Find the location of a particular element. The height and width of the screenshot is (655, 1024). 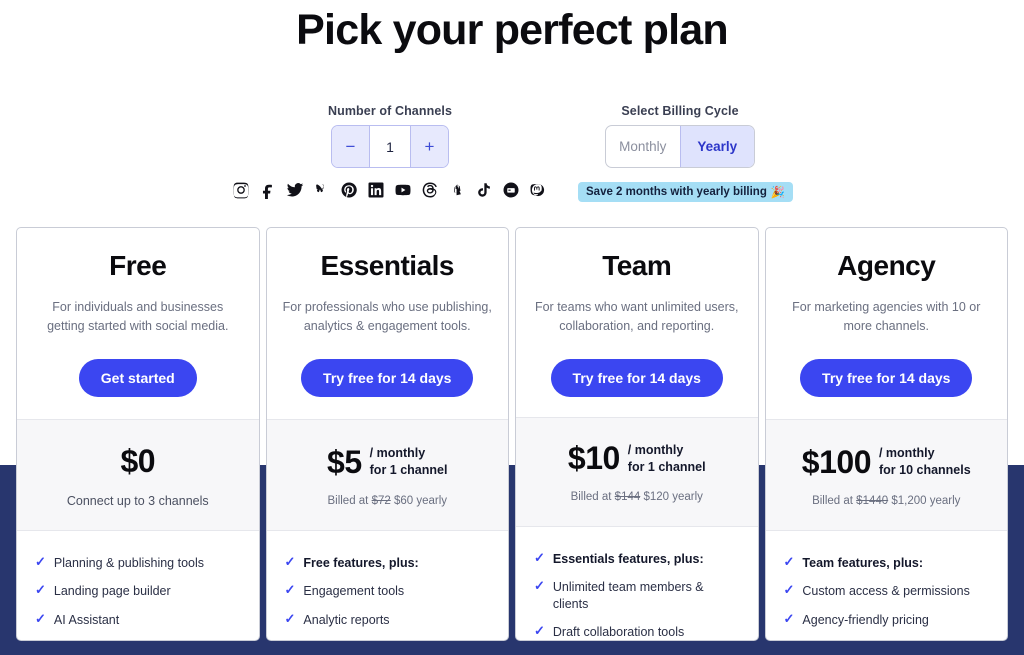

feature-label: Custom access & permissions is located at coordinates (886, 591).